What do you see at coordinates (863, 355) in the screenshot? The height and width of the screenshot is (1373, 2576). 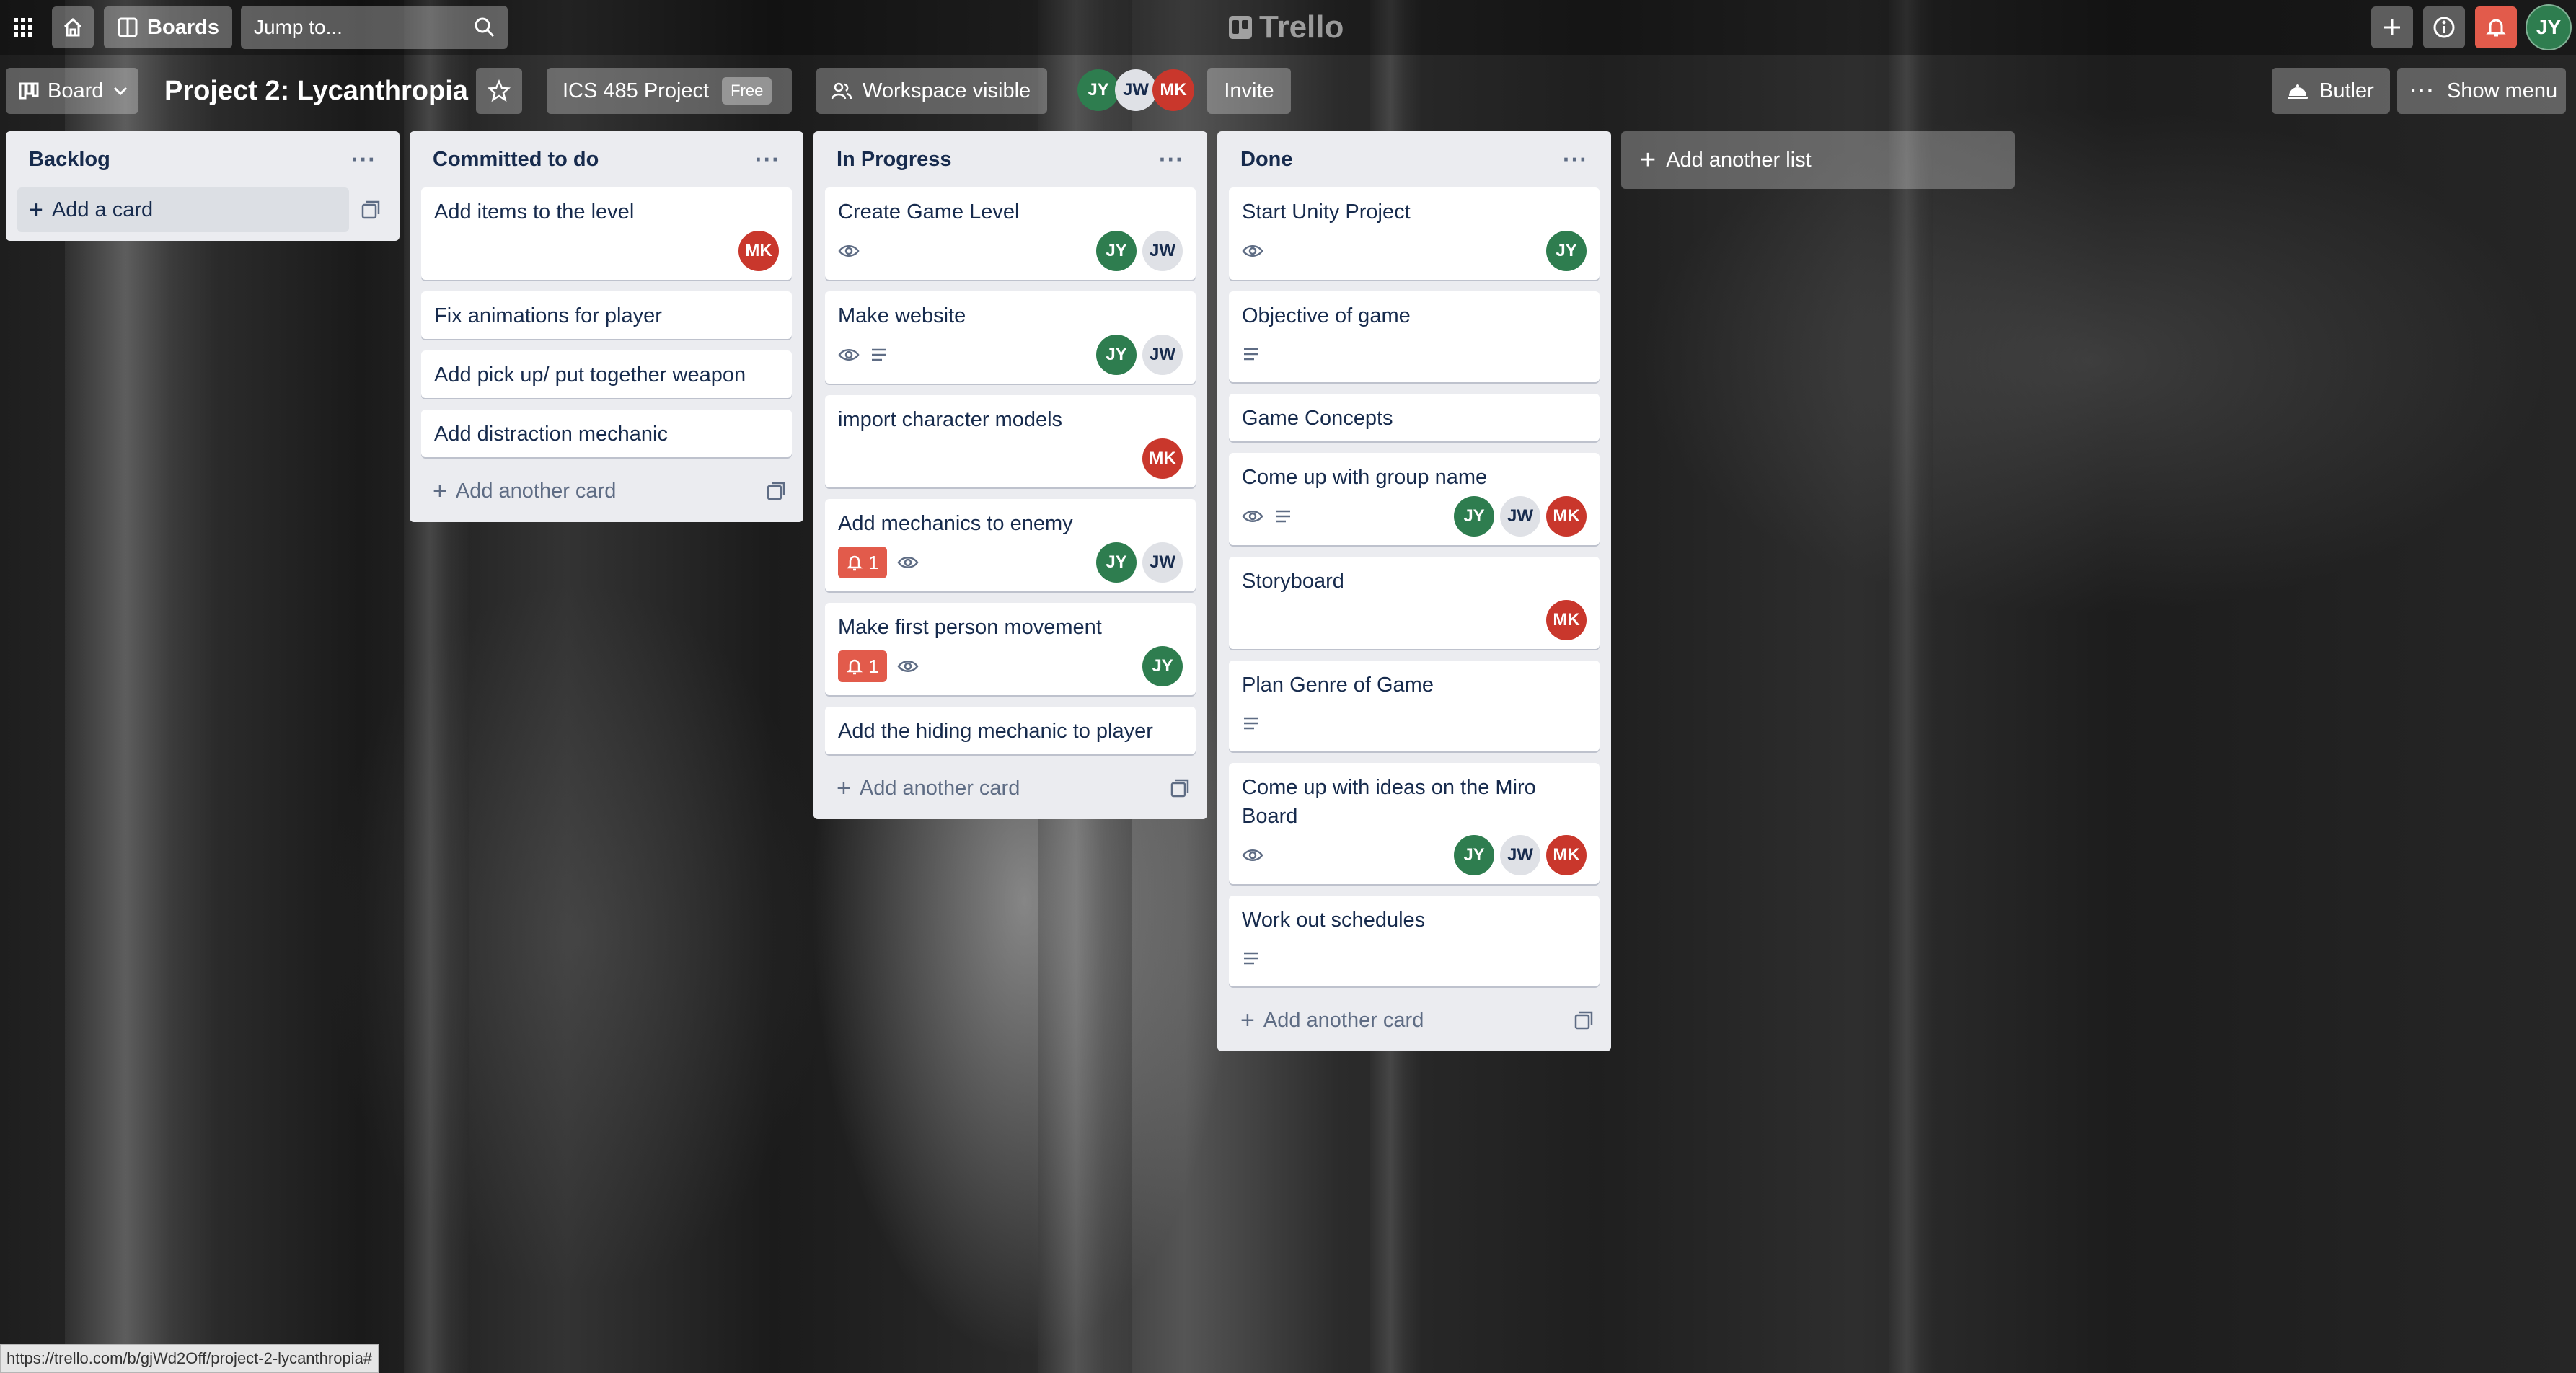 I see `card-badges` at bounding box center [863, 355].